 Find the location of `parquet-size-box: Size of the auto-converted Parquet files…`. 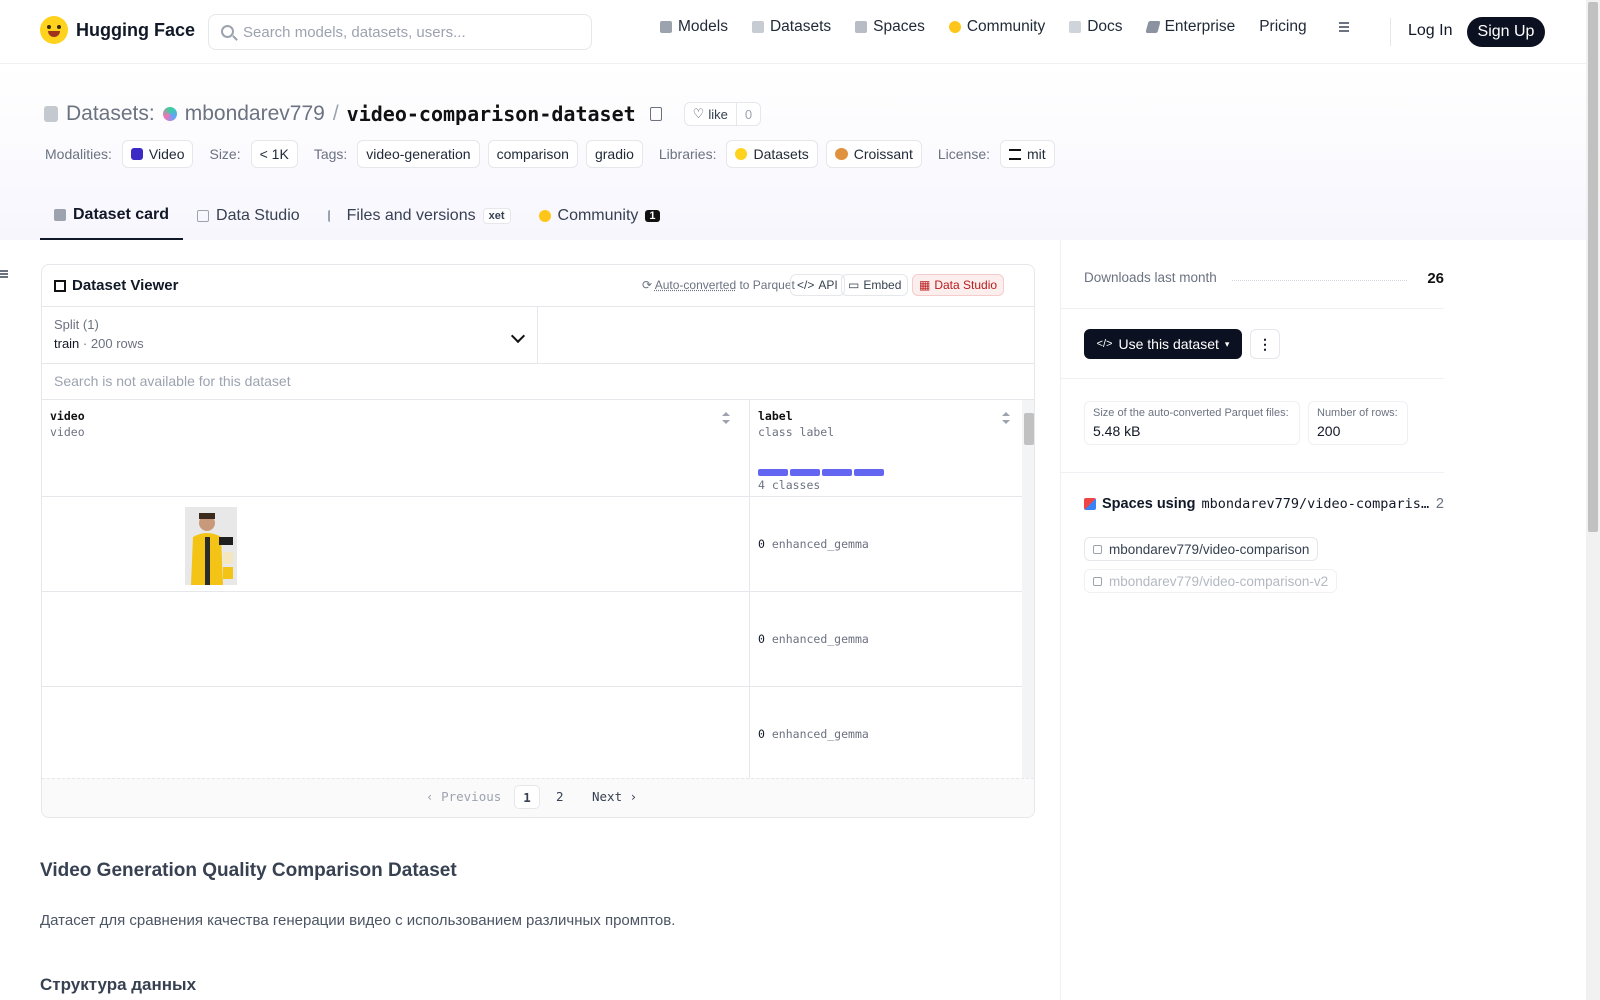

parquet-size-box: Size of the auto-converted Parquet files… is located at coordinates (1192, 423).